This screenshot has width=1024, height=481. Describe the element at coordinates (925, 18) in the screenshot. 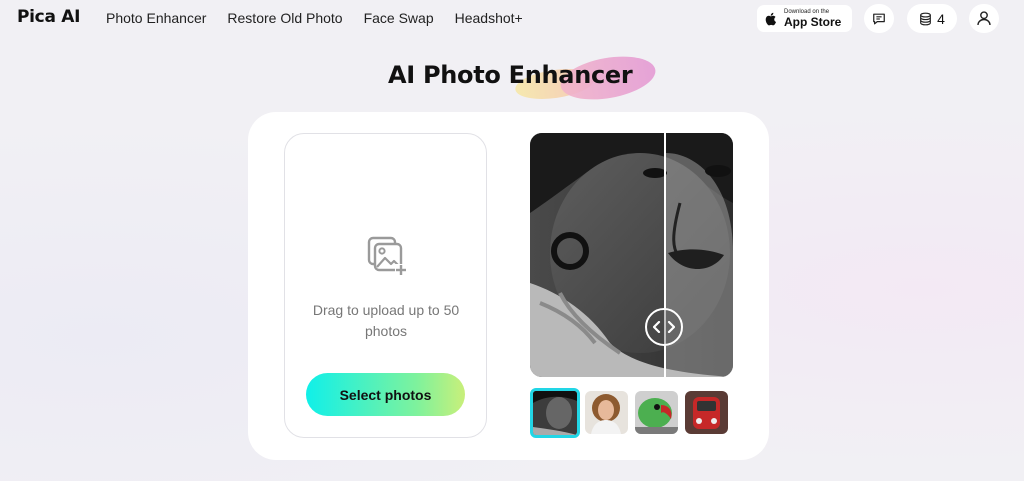

I see `coins-icon` at that location.